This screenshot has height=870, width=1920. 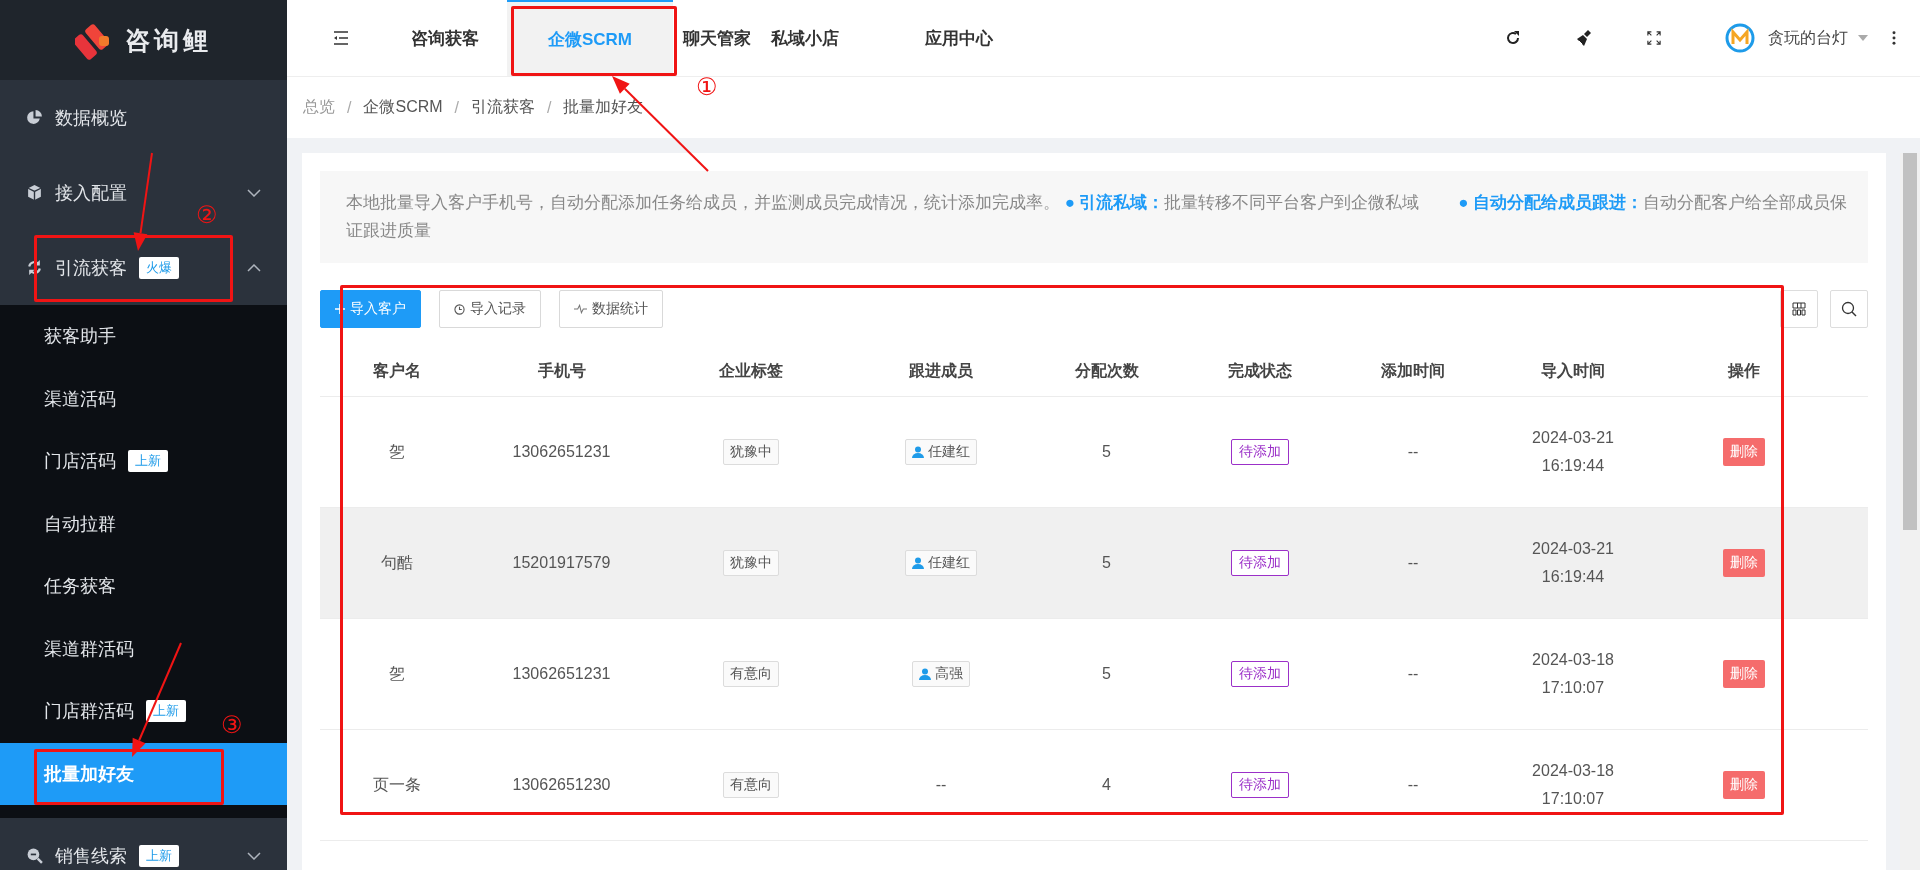 I want to click on submenu-item: 渠道活码, so click(x=62, y=398).